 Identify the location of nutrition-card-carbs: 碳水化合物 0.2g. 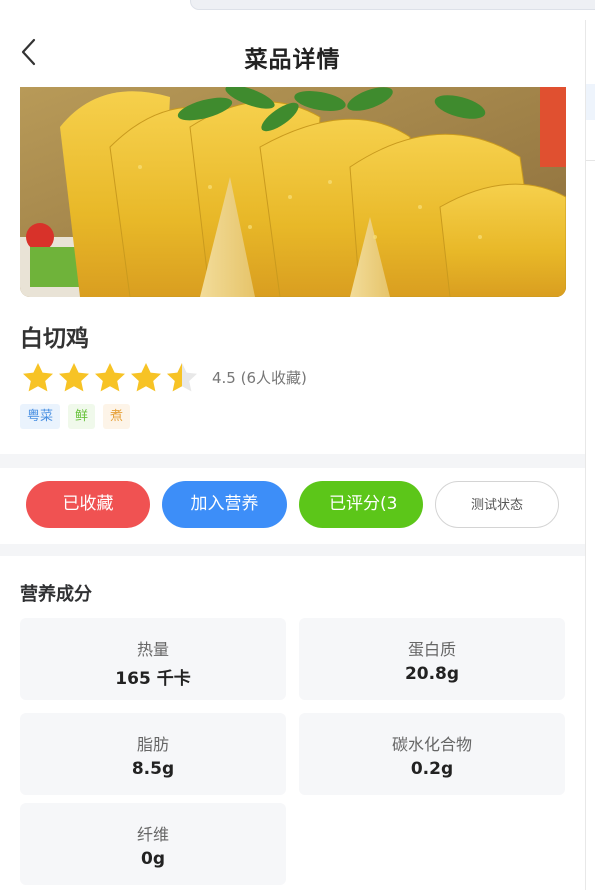
(432, 754).